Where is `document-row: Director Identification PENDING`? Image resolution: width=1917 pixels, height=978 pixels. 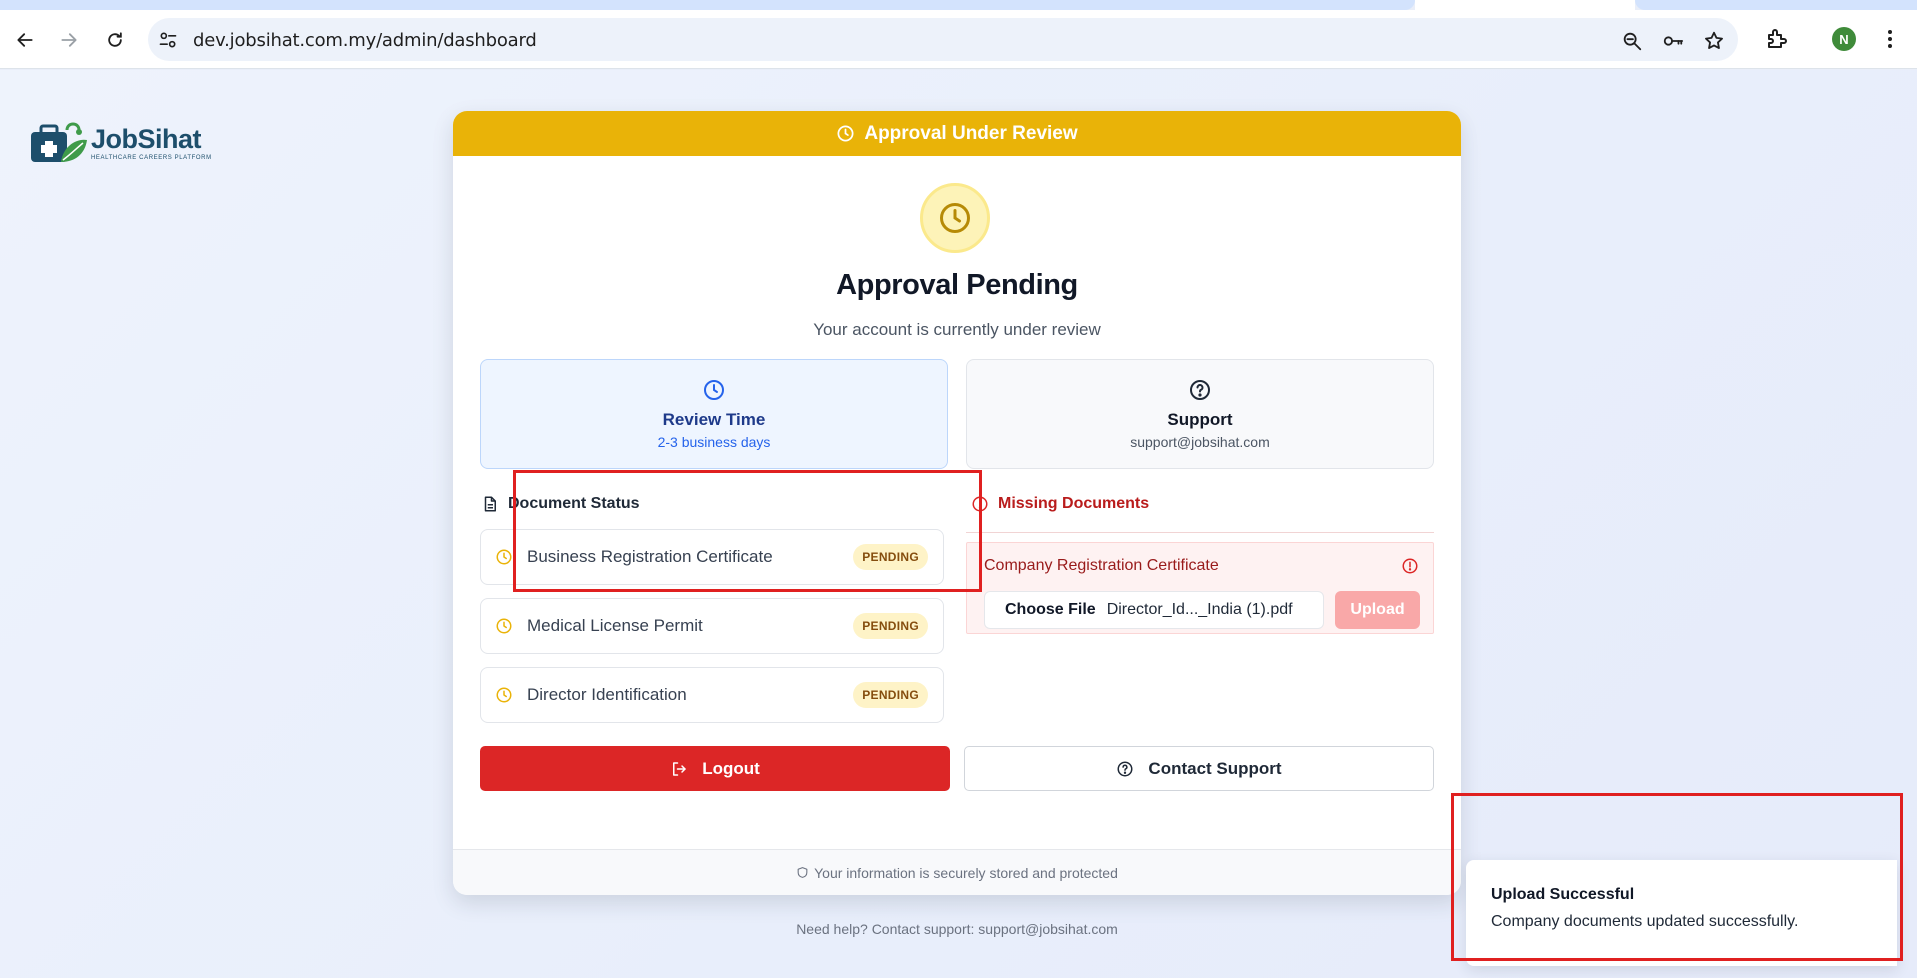
document-row: Director Identification PENDING is located at coordinates (712, 695).